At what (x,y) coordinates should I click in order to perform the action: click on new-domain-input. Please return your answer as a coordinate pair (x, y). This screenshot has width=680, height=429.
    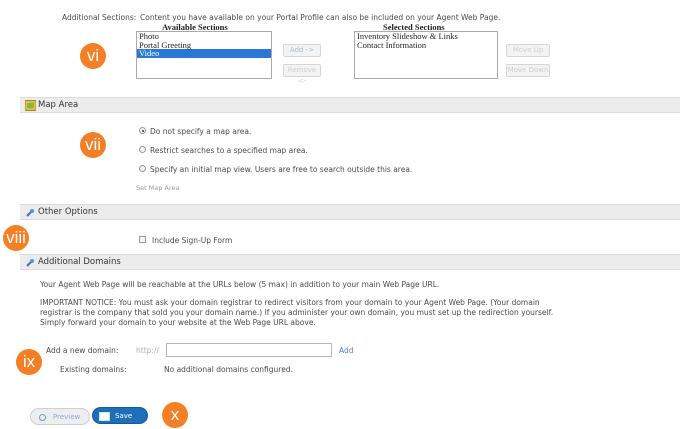
    Looking at the image, I should click on (249, 350).